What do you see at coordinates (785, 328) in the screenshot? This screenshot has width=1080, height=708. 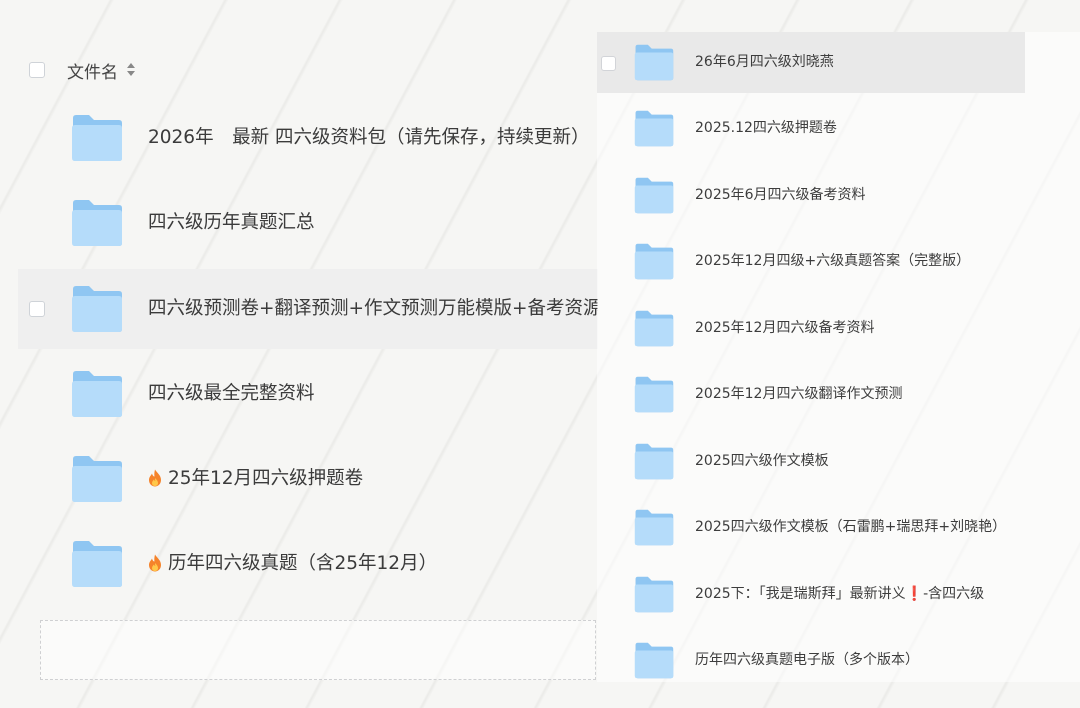 I see `folder-name: 2025年12月四六级备考资料` at bounding box center [785, 328].